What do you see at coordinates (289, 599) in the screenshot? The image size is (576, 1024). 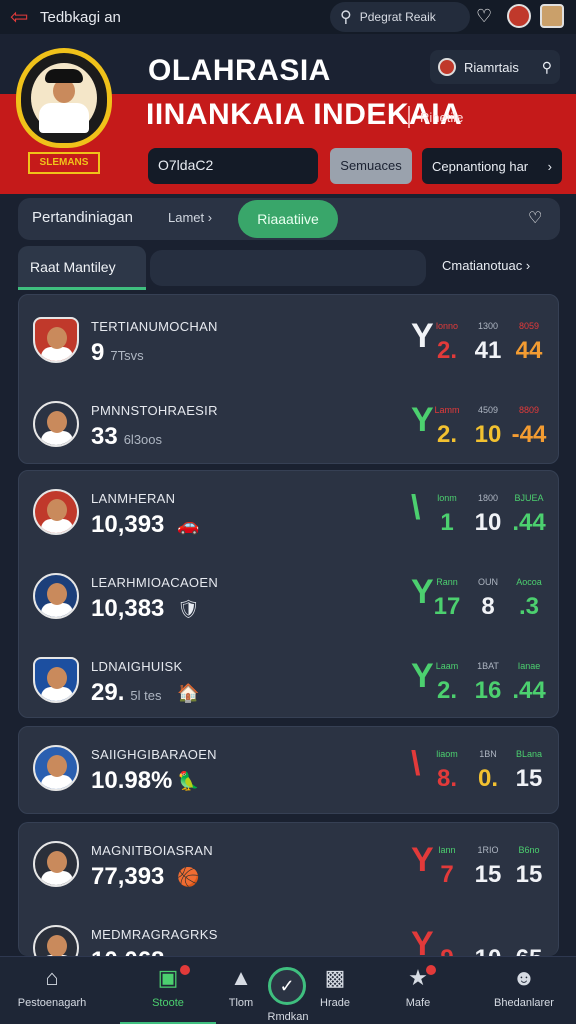 I see `match-row: LEARHMIOACAOEN 10,383 🛡 Y Rann 17 OUN 8 Aocoa .3` at bounding box center [289, 599].